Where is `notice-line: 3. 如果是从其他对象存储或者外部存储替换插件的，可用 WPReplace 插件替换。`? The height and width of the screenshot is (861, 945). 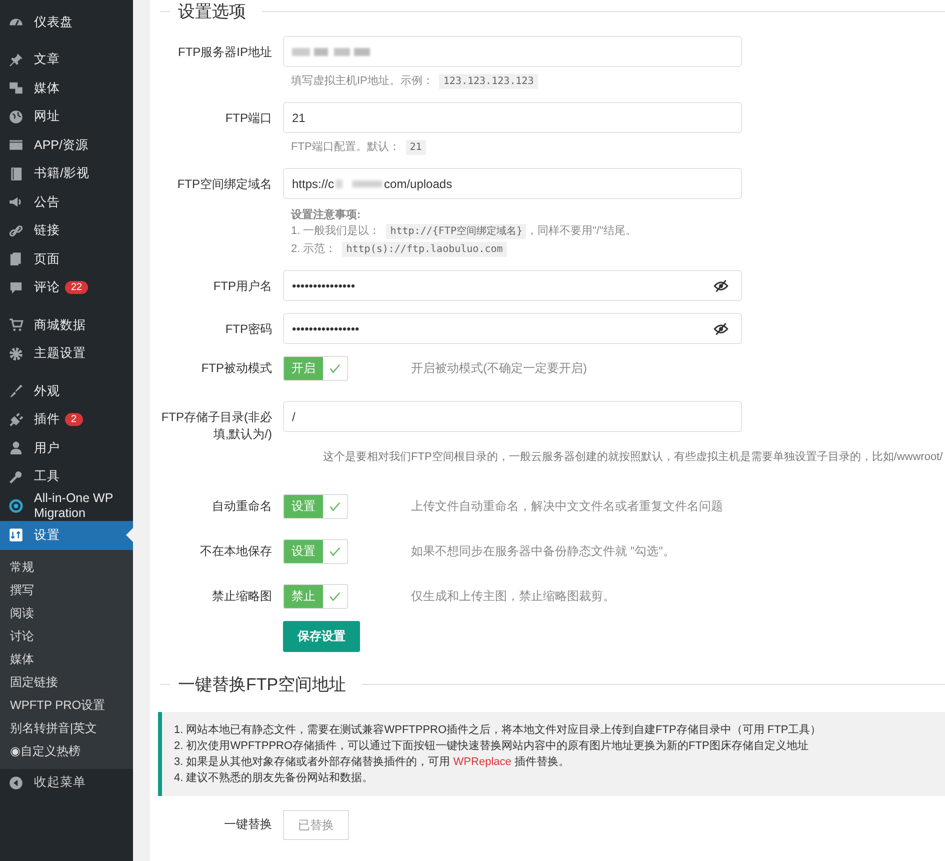 notice-line: 3. 如果是从其他对象存储或者外部存储替换插件的，可用 WPReplace 插件替换。 is located at coordinates (372, 762).